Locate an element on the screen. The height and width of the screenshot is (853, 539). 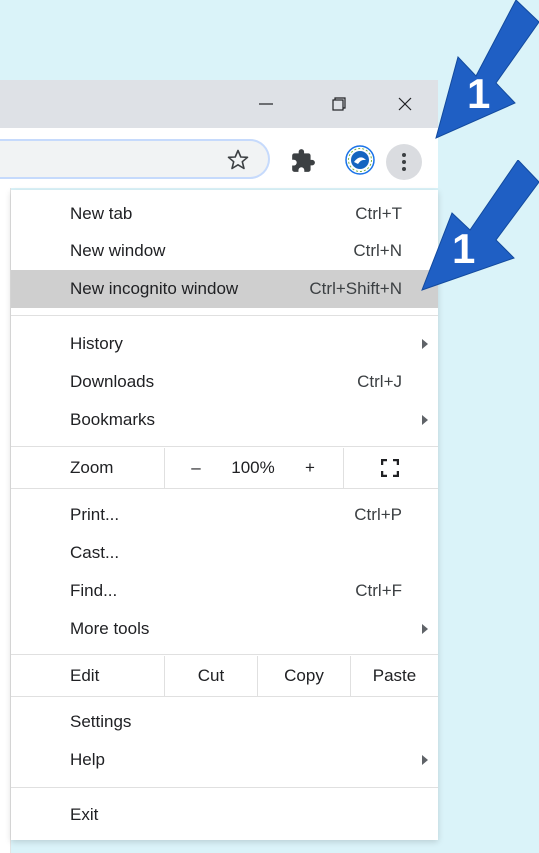
fullscreen-icon is located at coordinates (390, 468).